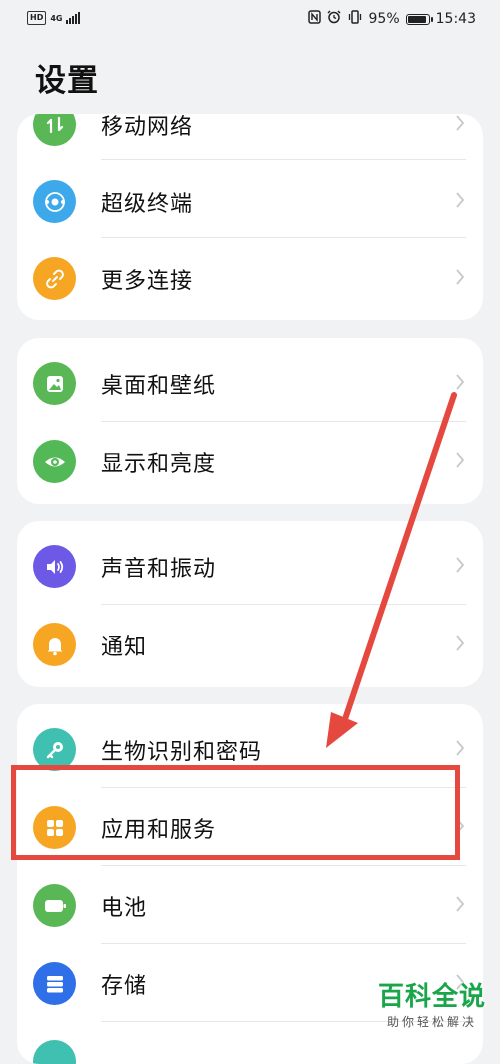  What do you see at coordinates (124, 908) in the screenshot?
I see `settings-item-label: 电池` at bounding box center [124, 908].